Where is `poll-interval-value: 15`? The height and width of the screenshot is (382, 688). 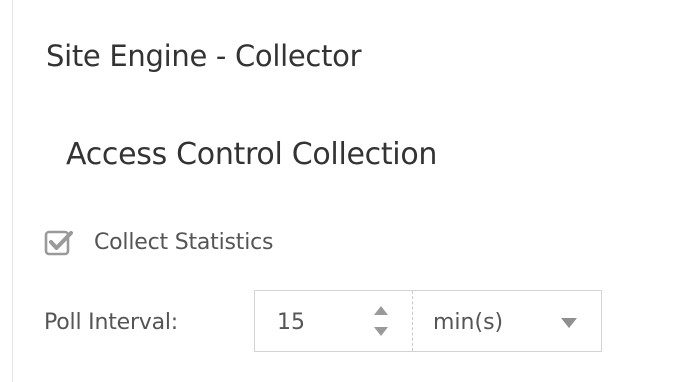 poll-interval-value: 15 is located at coordinates (291, 323).